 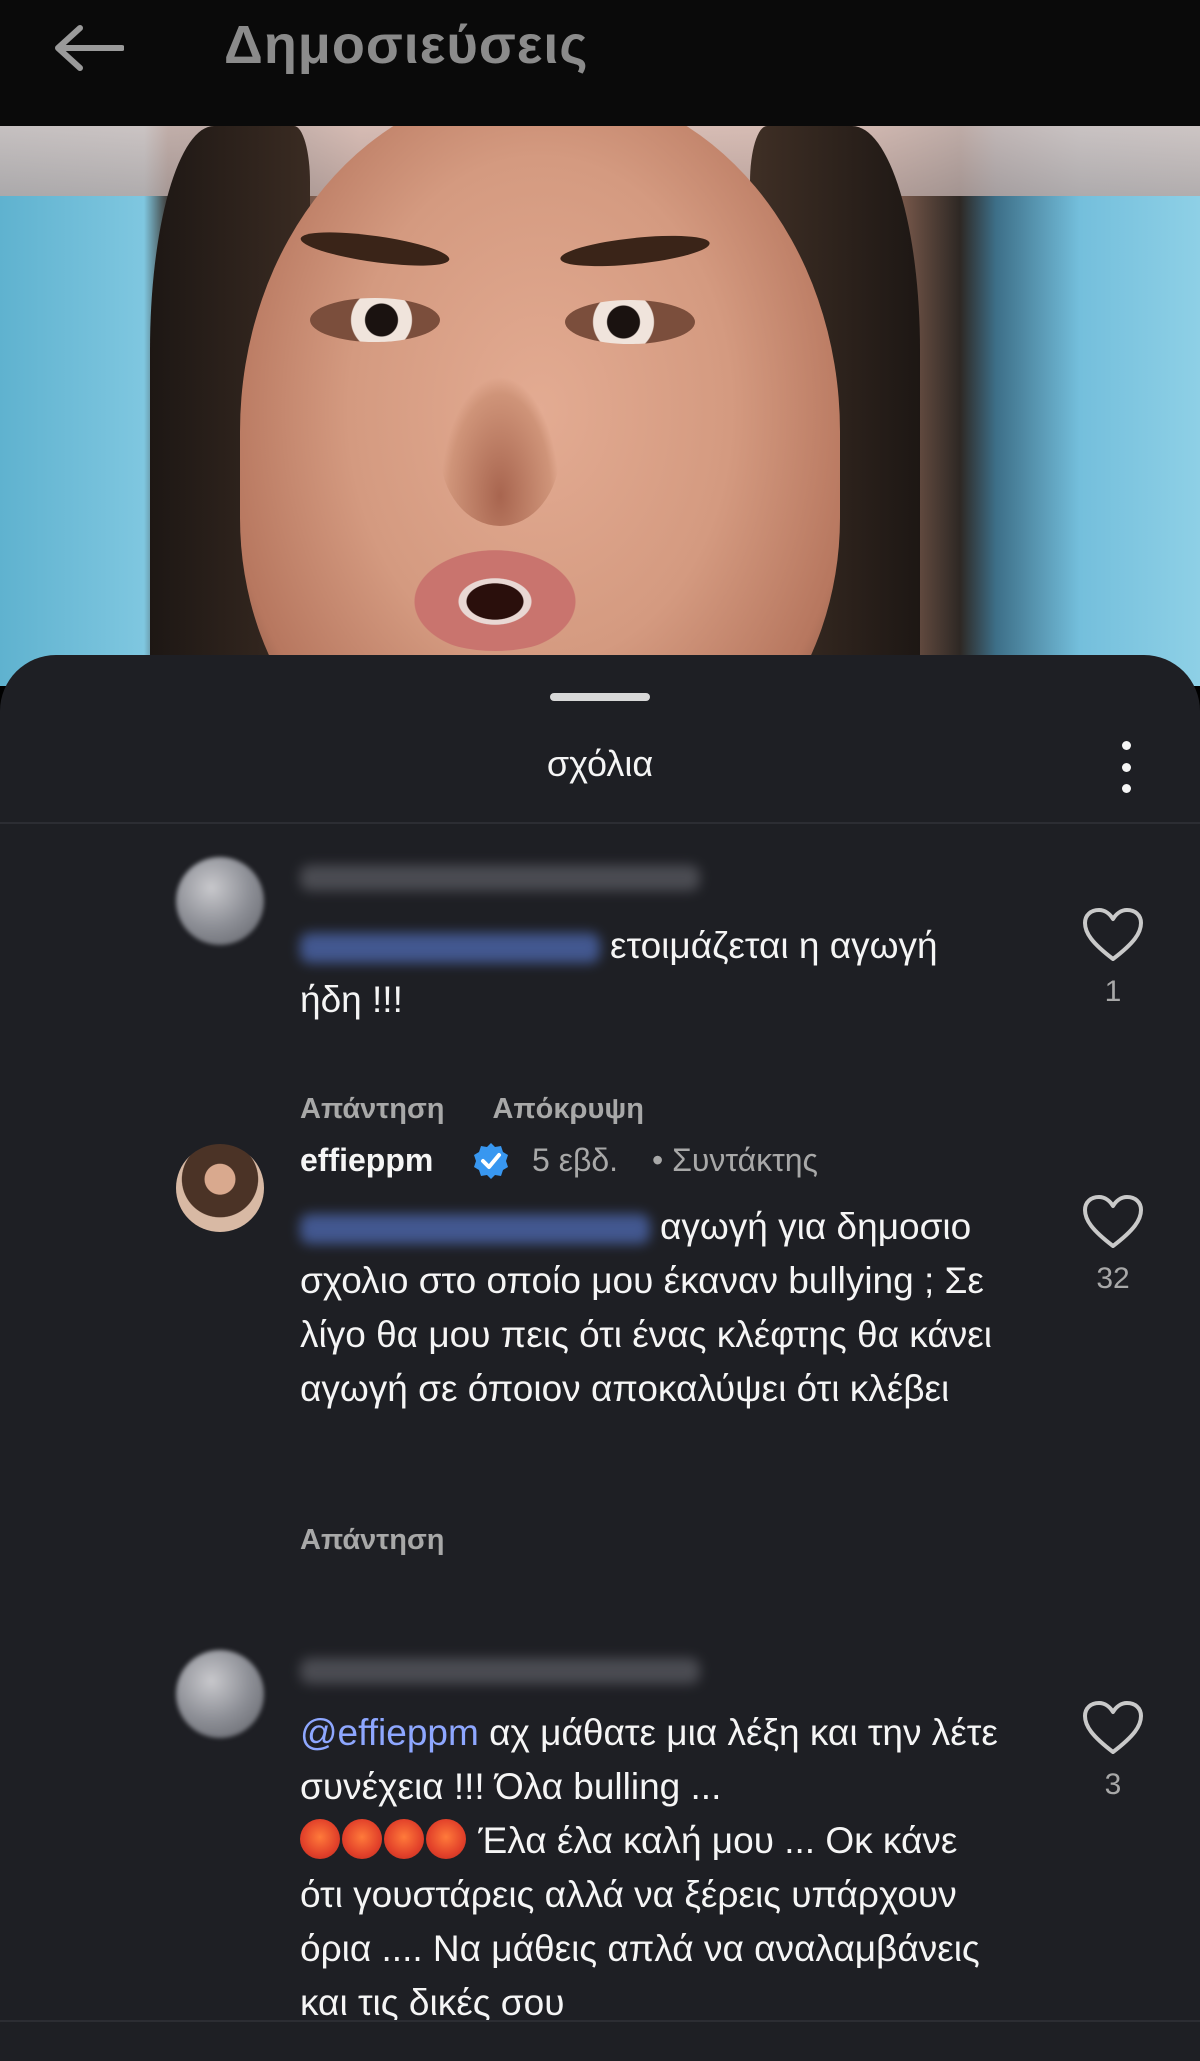 What do you see at coordinates (568, 1109) in the screenshot?
I see `hide-button: Απόκρυψη` at bounding box center [568, 1109].